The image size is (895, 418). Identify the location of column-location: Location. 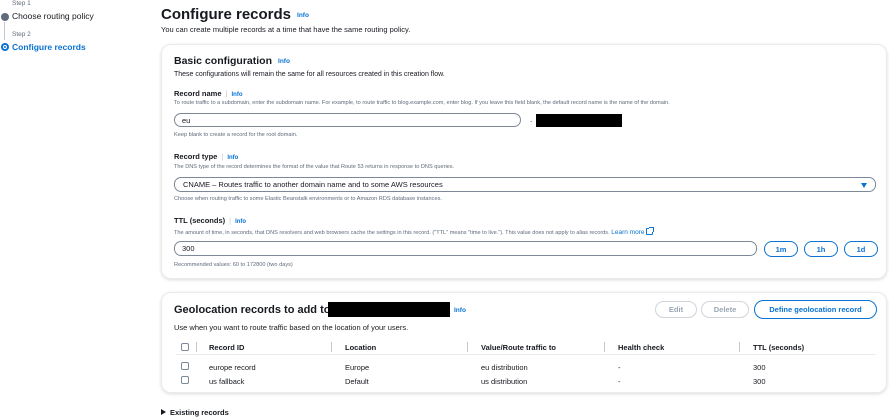
(360, 347).